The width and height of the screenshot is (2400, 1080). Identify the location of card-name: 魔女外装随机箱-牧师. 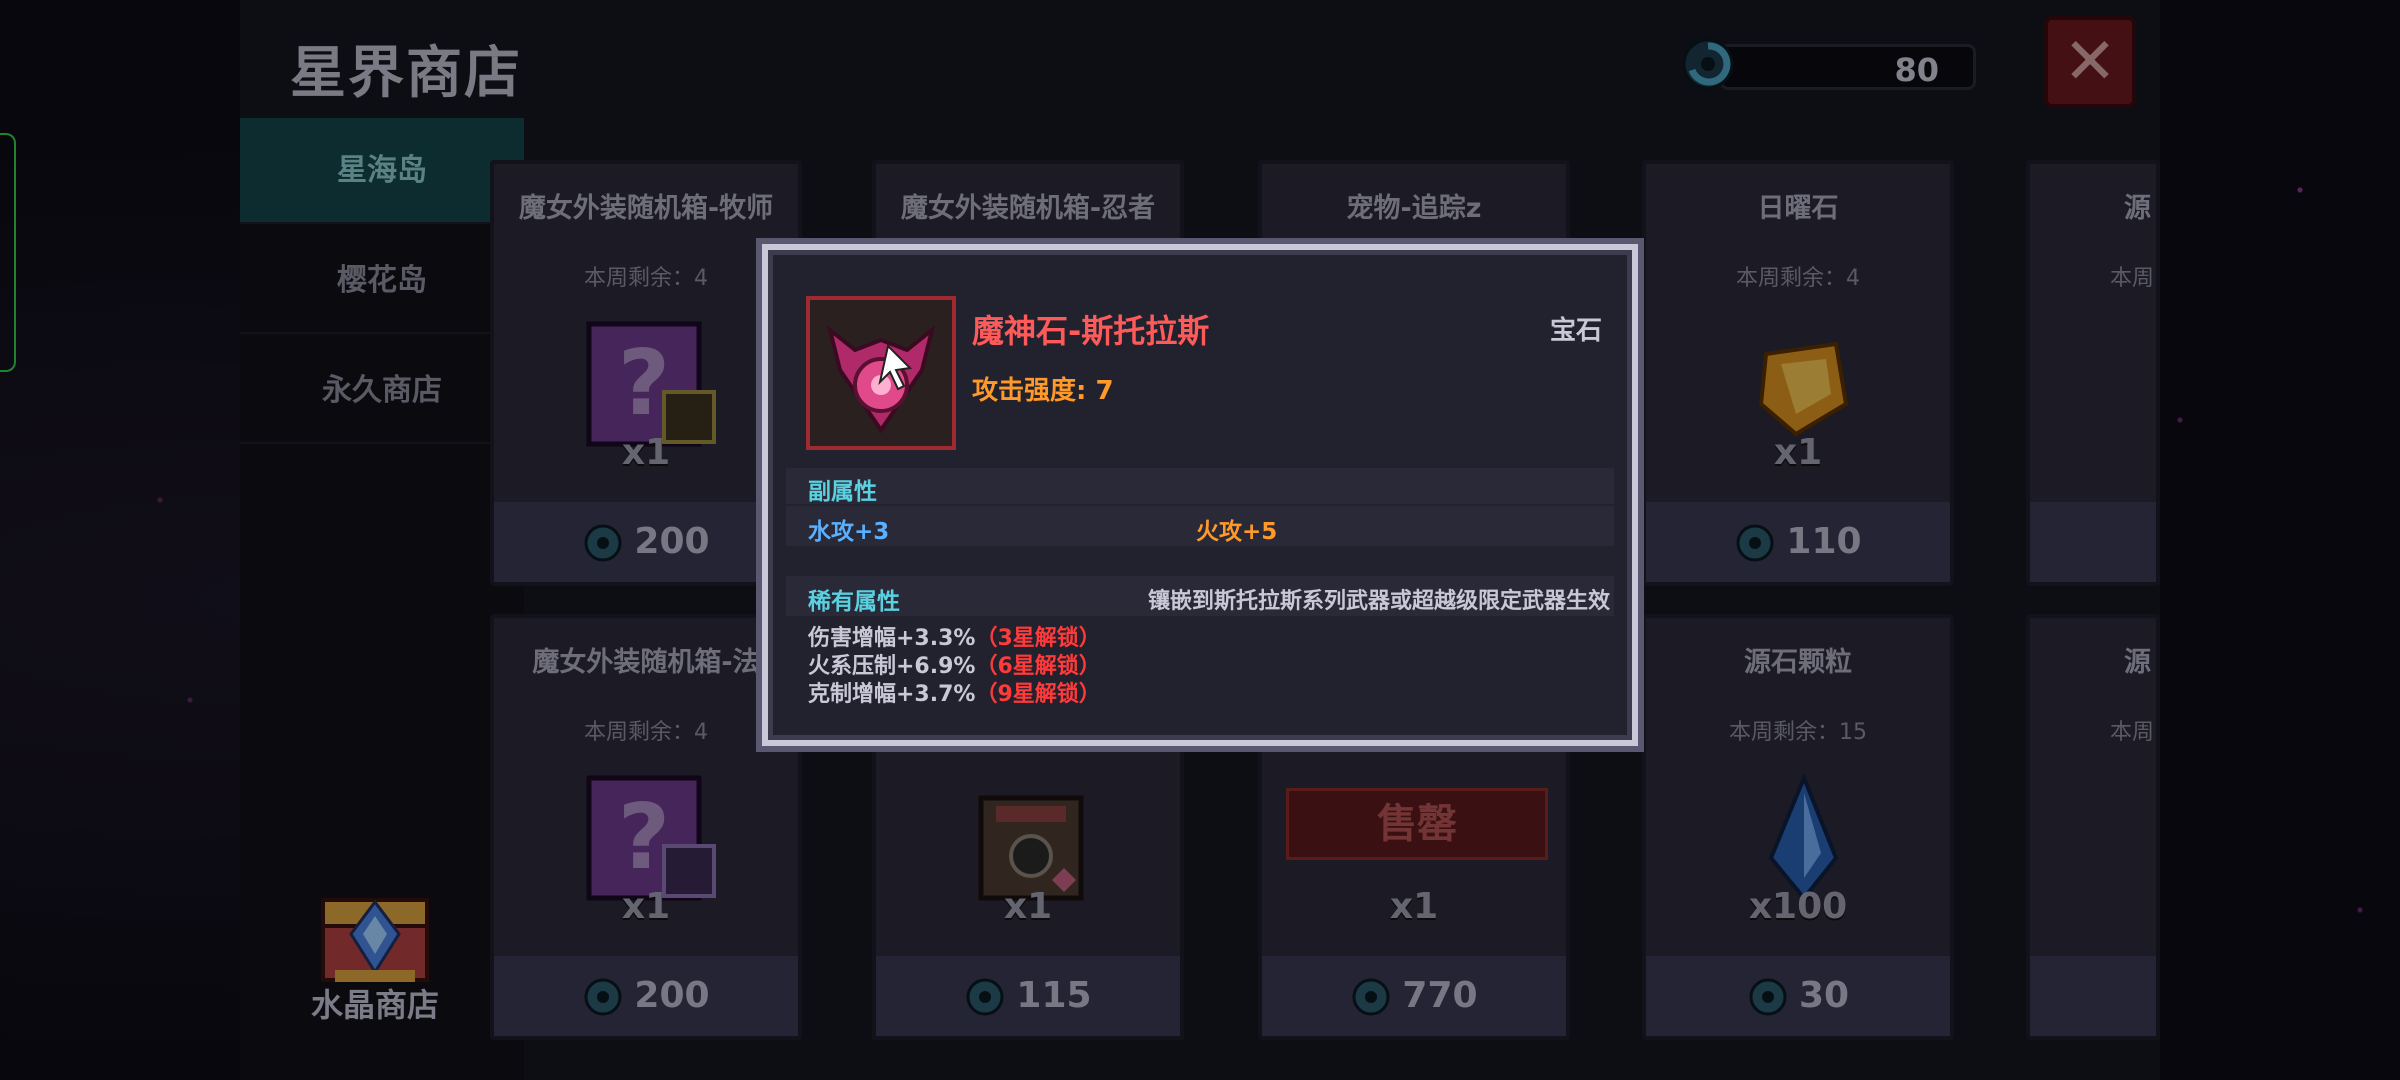
(646, 208).